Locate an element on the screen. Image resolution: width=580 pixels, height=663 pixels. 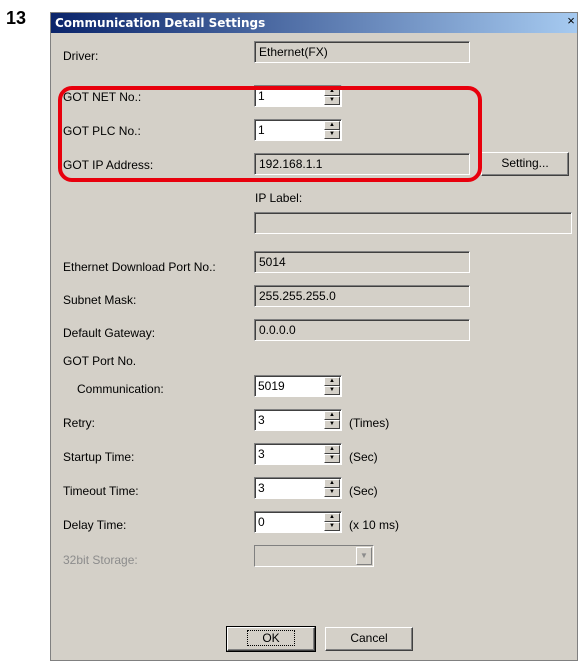
driver-label: Driver: is located at coordinates (81, 56).